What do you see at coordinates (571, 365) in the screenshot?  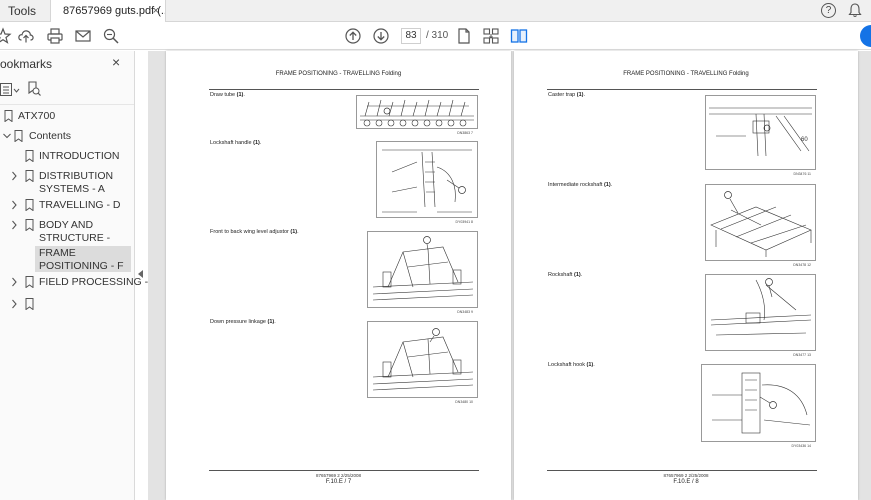 I see `figure-caption: Lockshaft hook (1).` at bounding box center [571, 365].